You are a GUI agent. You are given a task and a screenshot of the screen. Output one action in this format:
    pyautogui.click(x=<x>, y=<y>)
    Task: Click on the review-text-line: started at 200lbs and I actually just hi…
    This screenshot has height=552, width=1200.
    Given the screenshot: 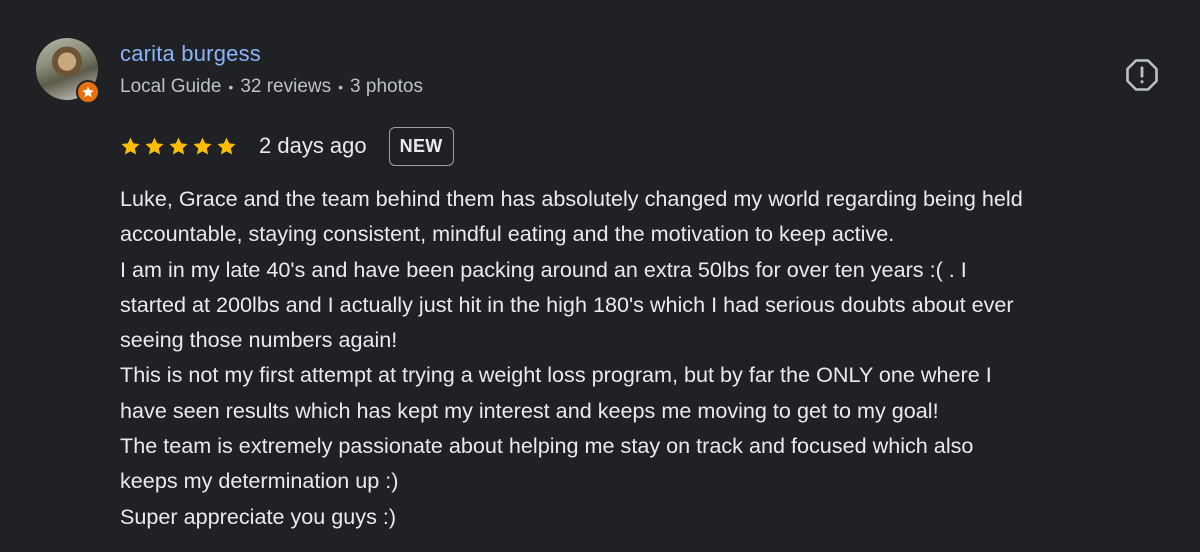 What is the action you would take?
    pyautogui.click(x=567, y=304)
    